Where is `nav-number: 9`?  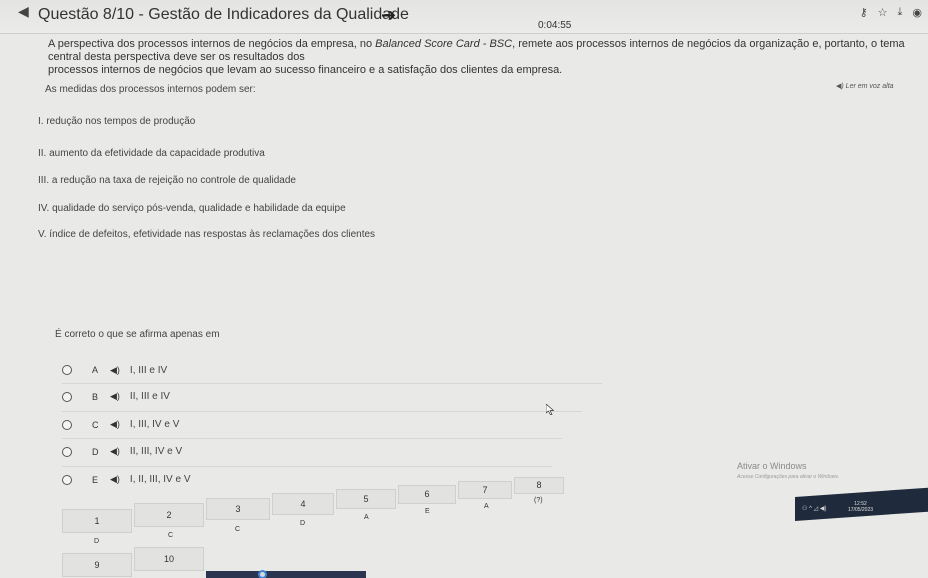
nav-number: 9 is located at coordinates (97, 565).